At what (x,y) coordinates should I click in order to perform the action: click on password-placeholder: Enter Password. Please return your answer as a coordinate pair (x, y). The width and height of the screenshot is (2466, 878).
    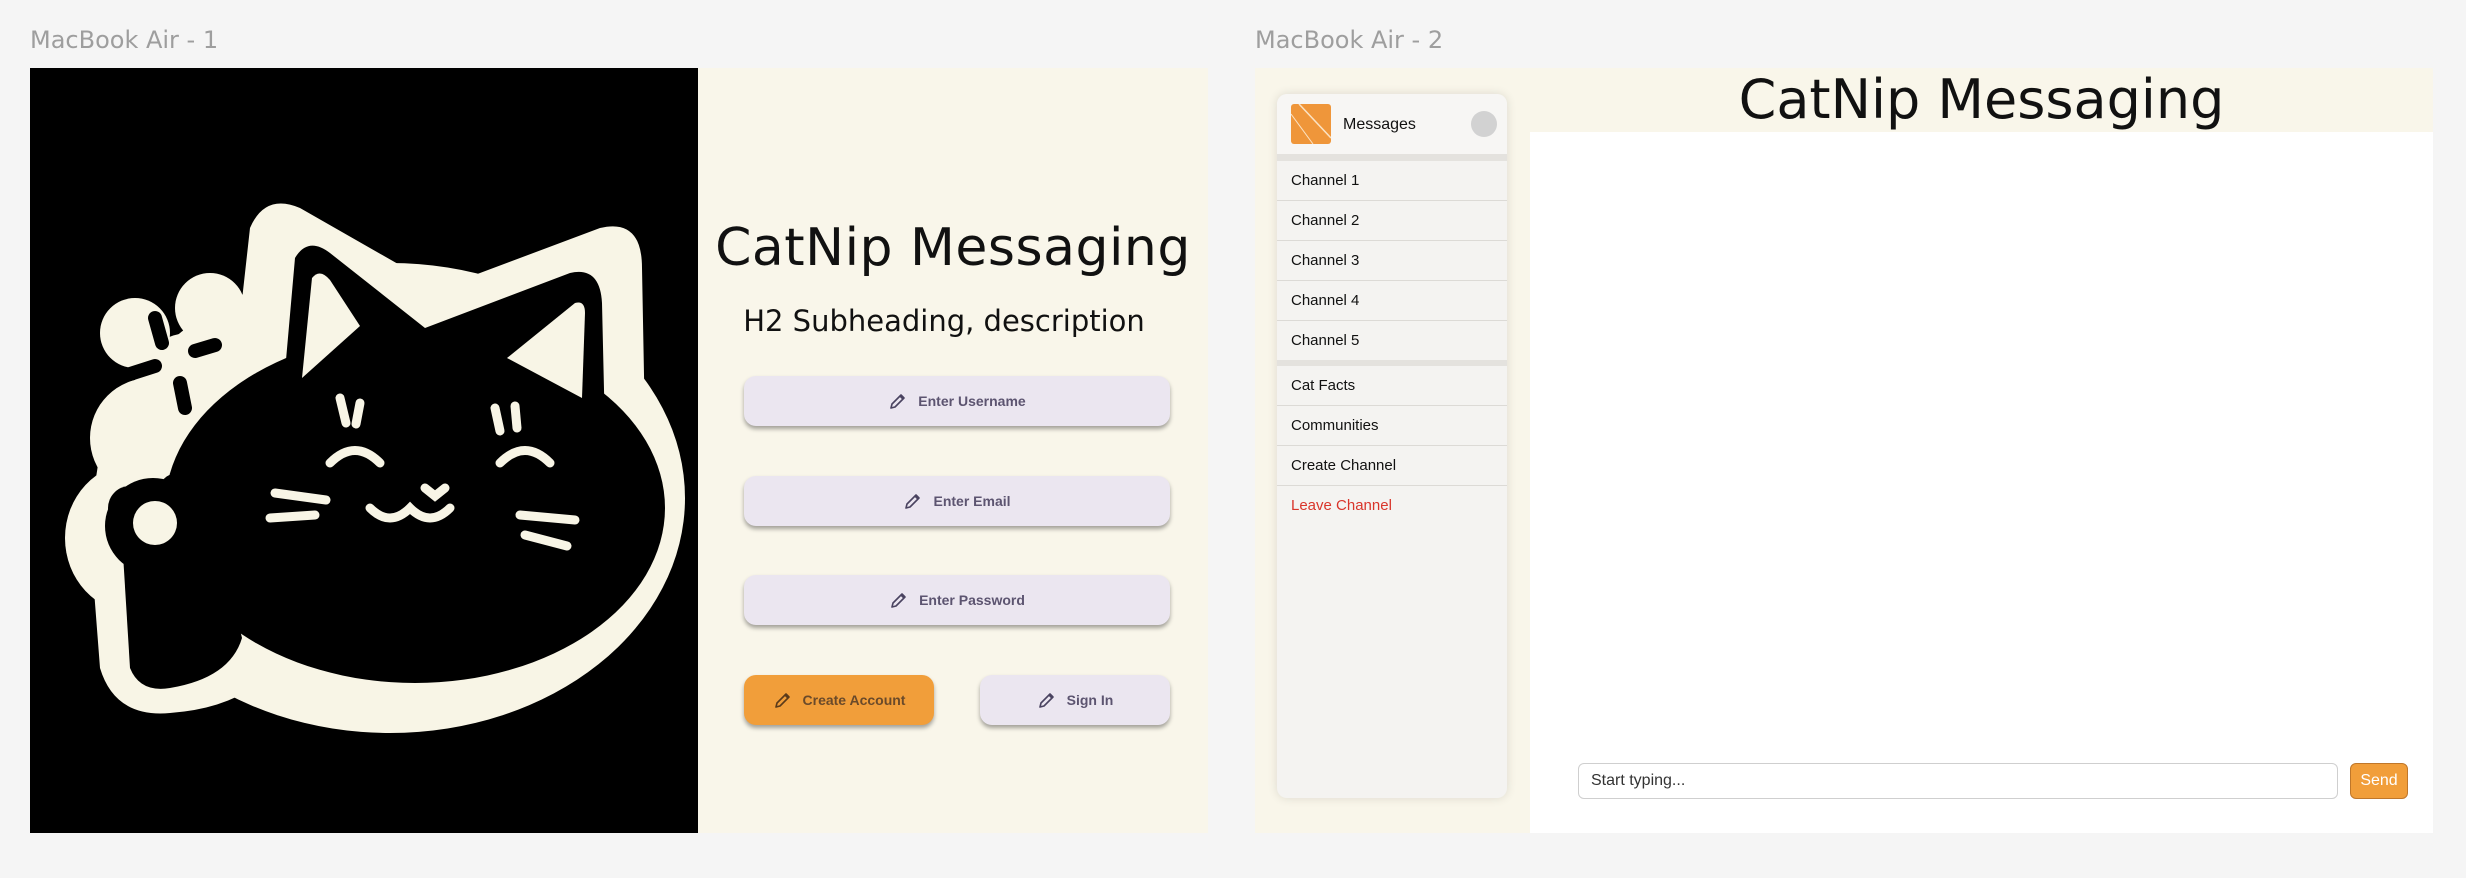
    Looking at the image, I should click on (972, 600).